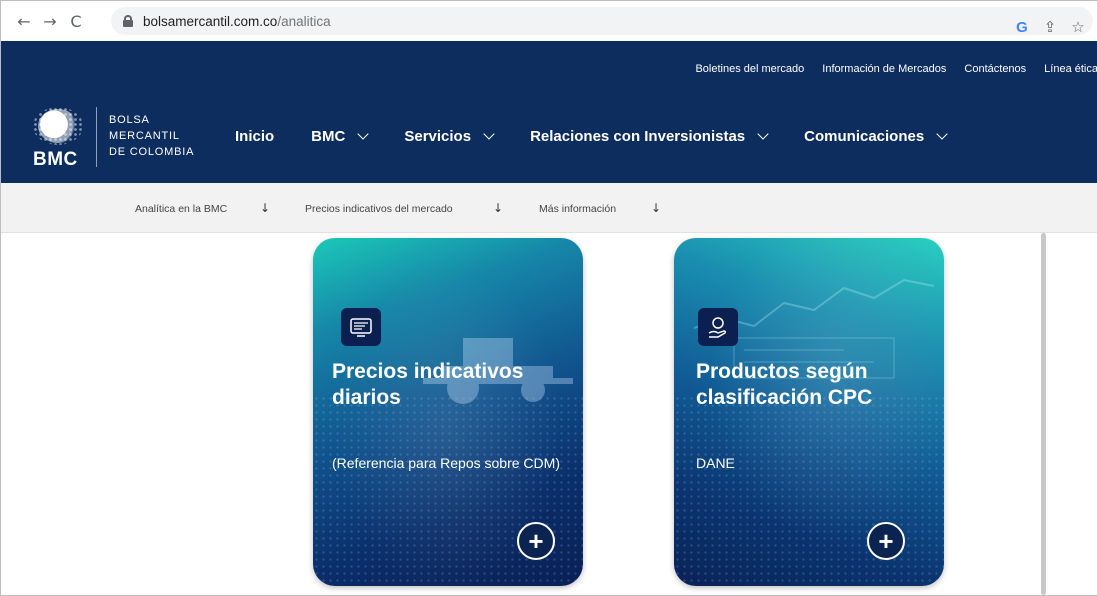 The width and height of the screenshot is (1097, 596). I want to click on nav-item-label: Inicio, so click(255, 136).